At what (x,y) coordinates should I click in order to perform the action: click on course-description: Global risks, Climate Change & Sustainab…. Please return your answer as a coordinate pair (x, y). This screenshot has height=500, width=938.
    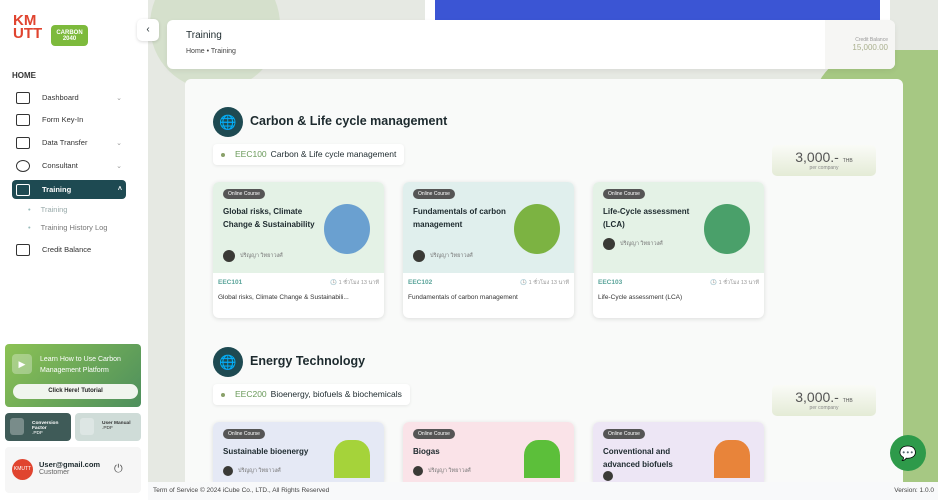
    Looking at the image, I should click on (283, 297).